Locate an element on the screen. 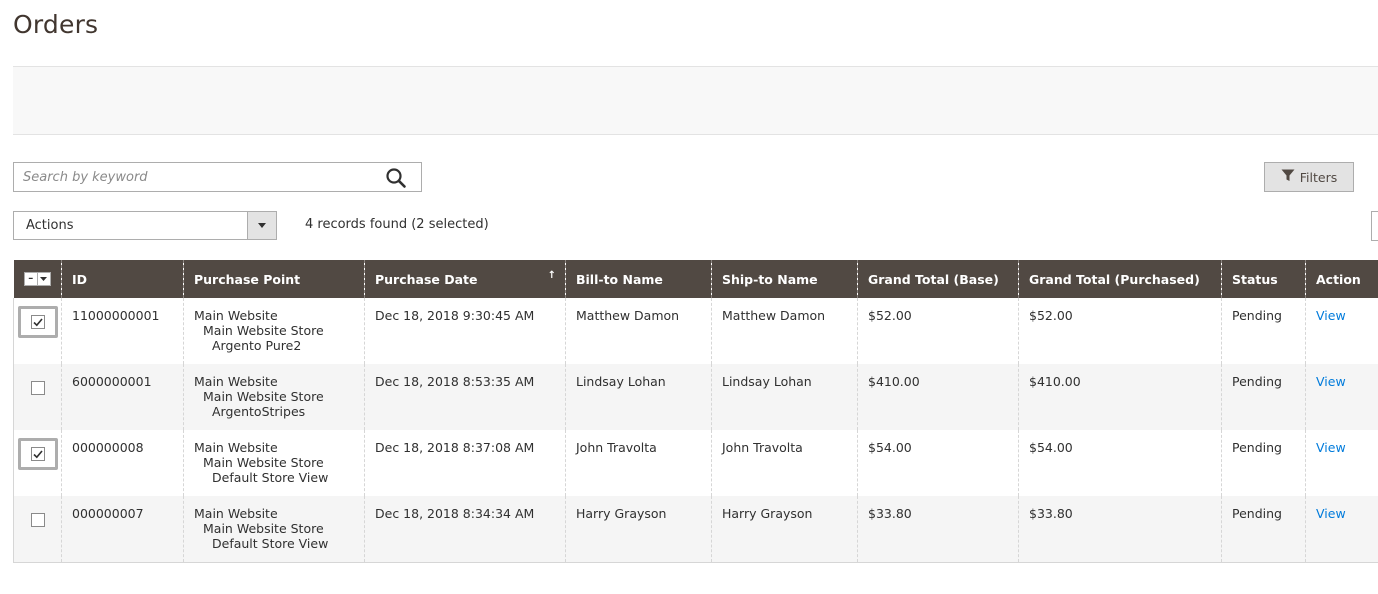  cell-grand-total-base: $54.00 is located at coordinates (938, 463).